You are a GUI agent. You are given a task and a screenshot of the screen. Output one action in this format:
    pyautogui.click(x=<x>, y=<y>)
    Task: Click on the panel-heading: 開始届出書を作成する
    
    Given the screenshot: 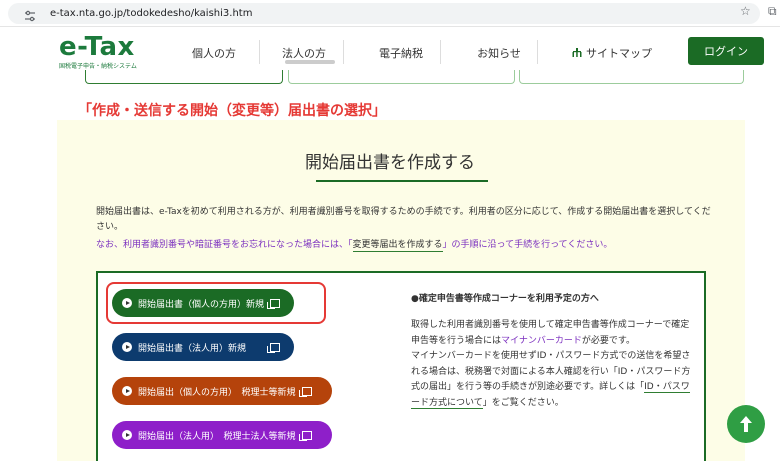 What is the action you would take?
    pyautogui.click(x=390, y=163)
    